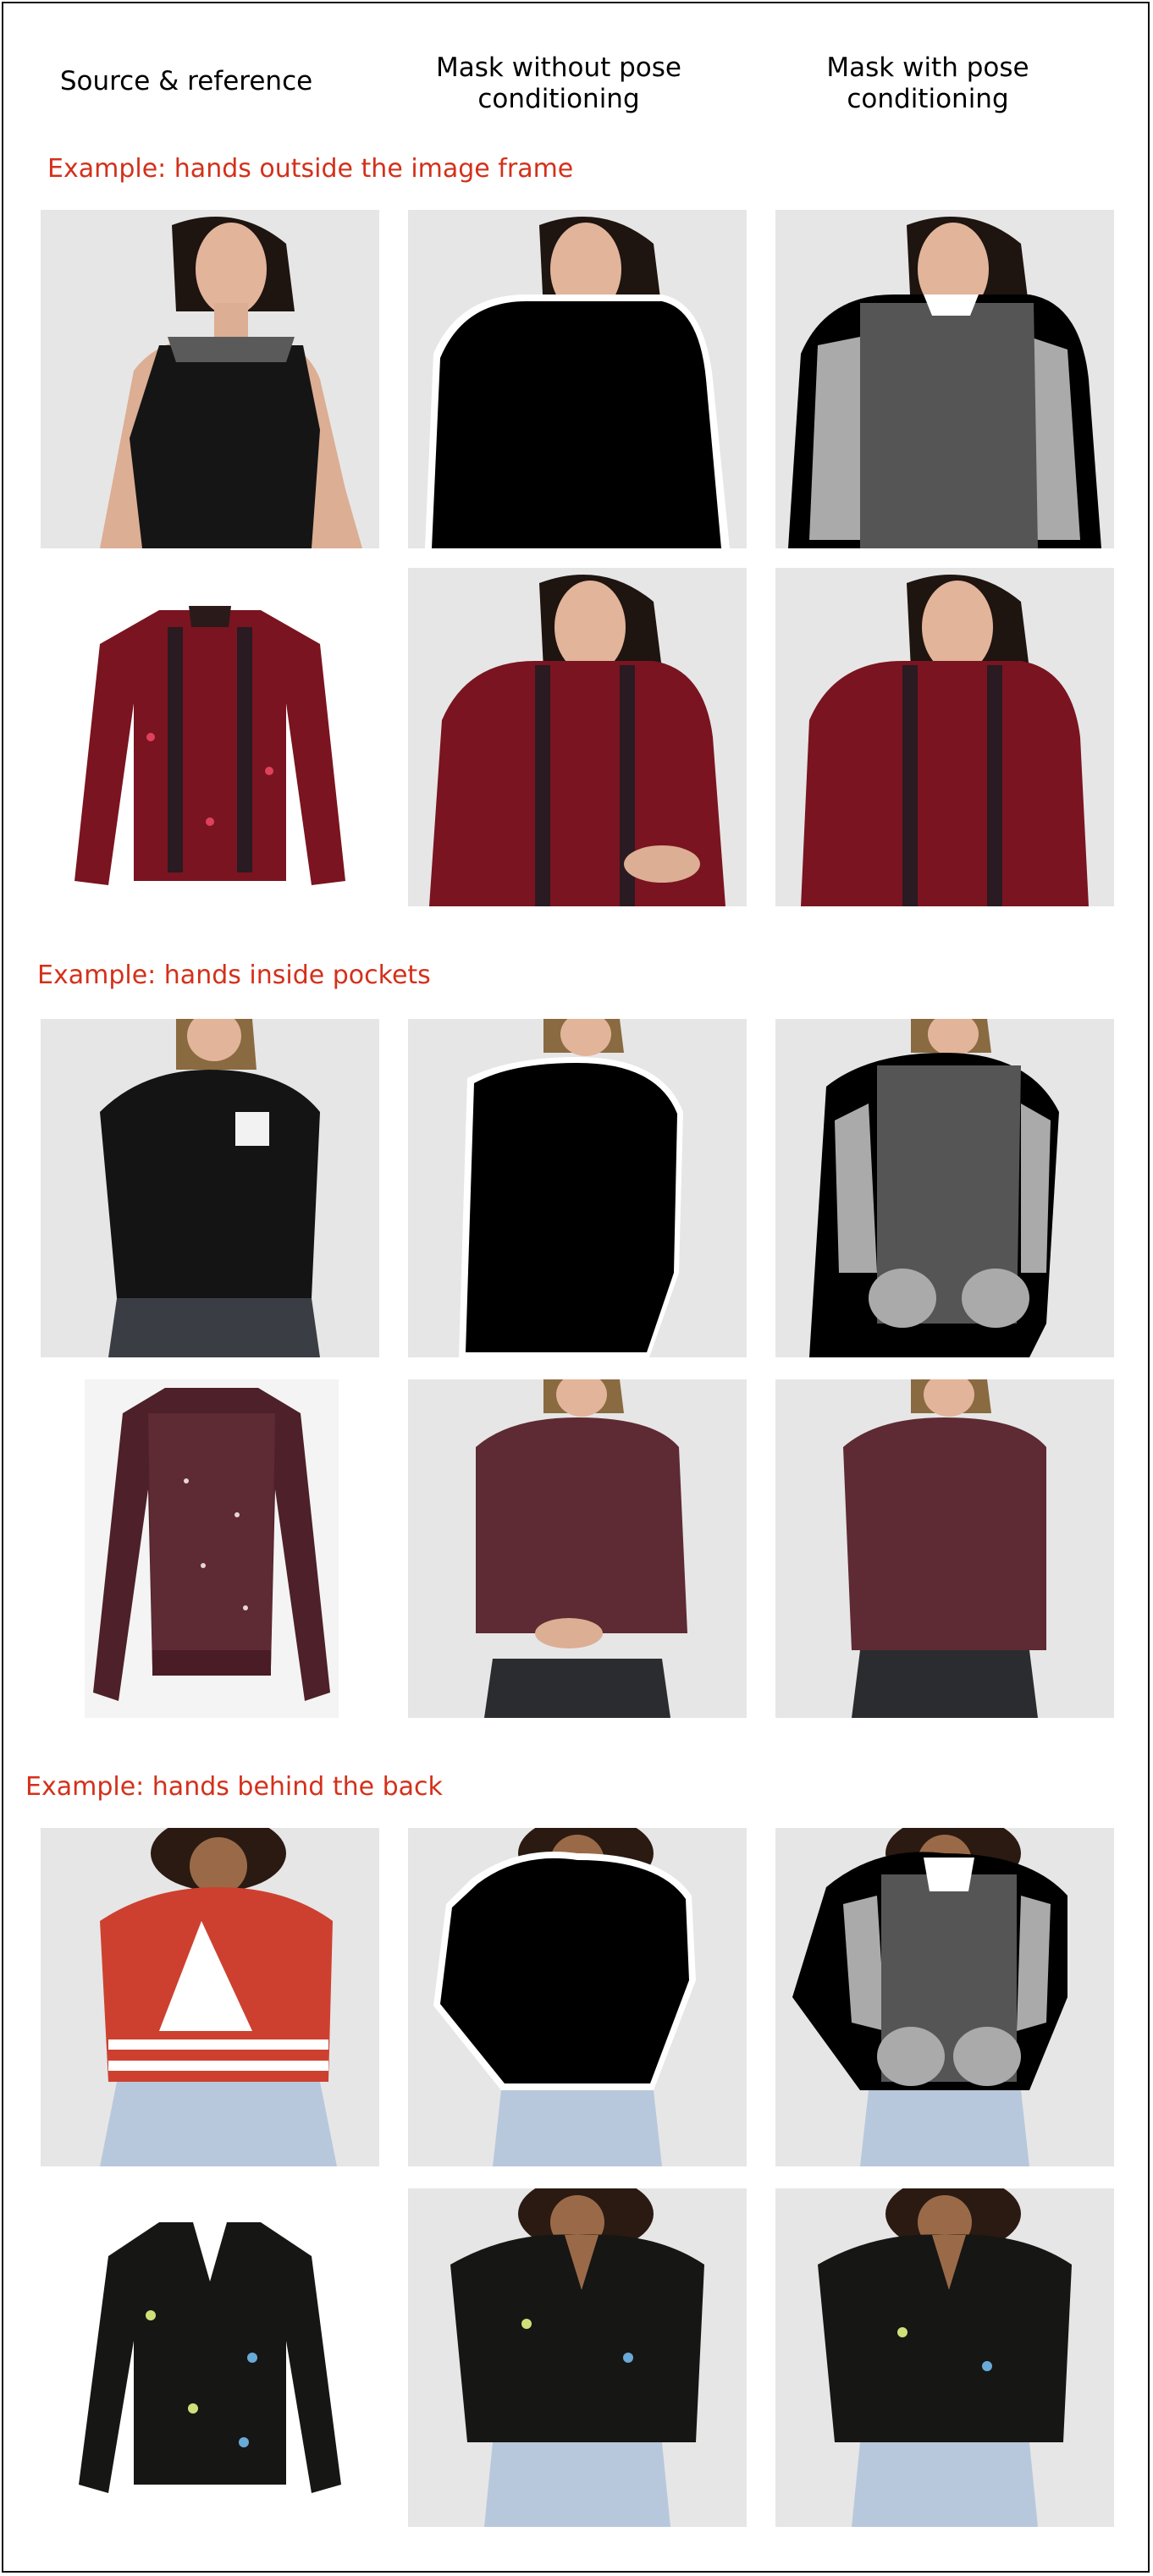 This screenshot has height=2576, width=1153. What do you see at coordinates (928, 83) in the screenshot?
I see `column-header-mask-with-pose: Mask with pose conditioning` at bounding box center [928, 83].